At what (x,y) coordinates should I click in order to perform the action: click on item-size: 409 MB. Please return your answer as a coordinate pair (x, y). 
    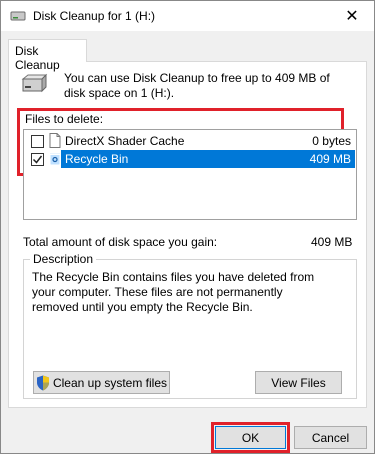
    Looking at the image, I should click on (330, 159).